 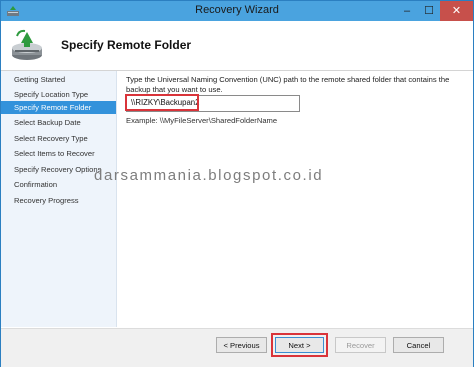 What do you see at coordinates (237, 11) in the screenshot?
I see `title-bar: Recovery Wizard – ☐ ✕` at bounding box center [237, 11].